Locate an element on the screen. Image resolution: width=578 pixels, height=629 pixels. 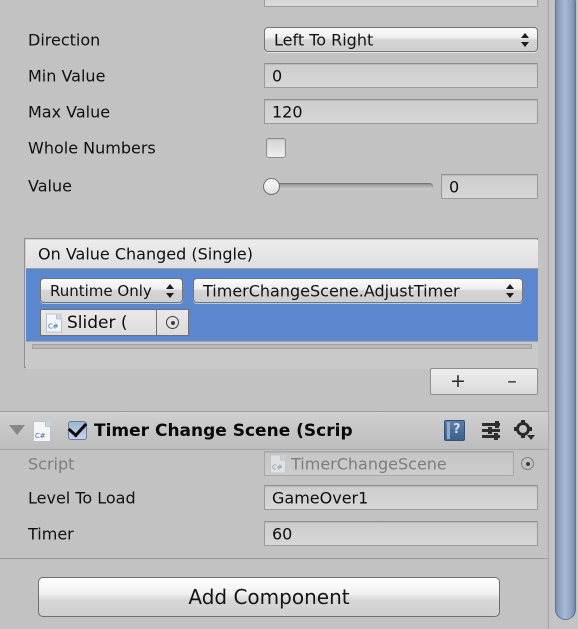
property-row-min-value: Min Value 0 is located at coordinates (274, 76).